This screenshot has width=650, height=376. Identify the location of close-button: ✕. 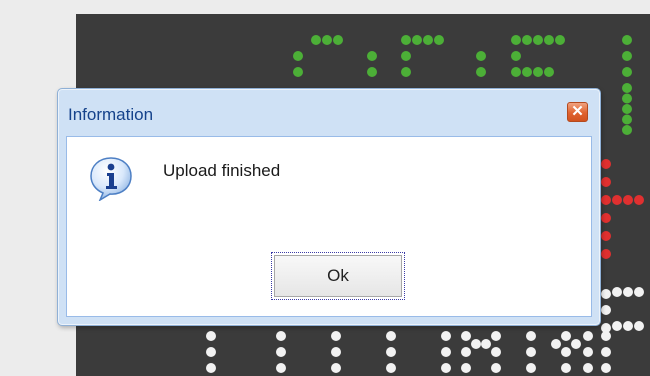
(577, 112).